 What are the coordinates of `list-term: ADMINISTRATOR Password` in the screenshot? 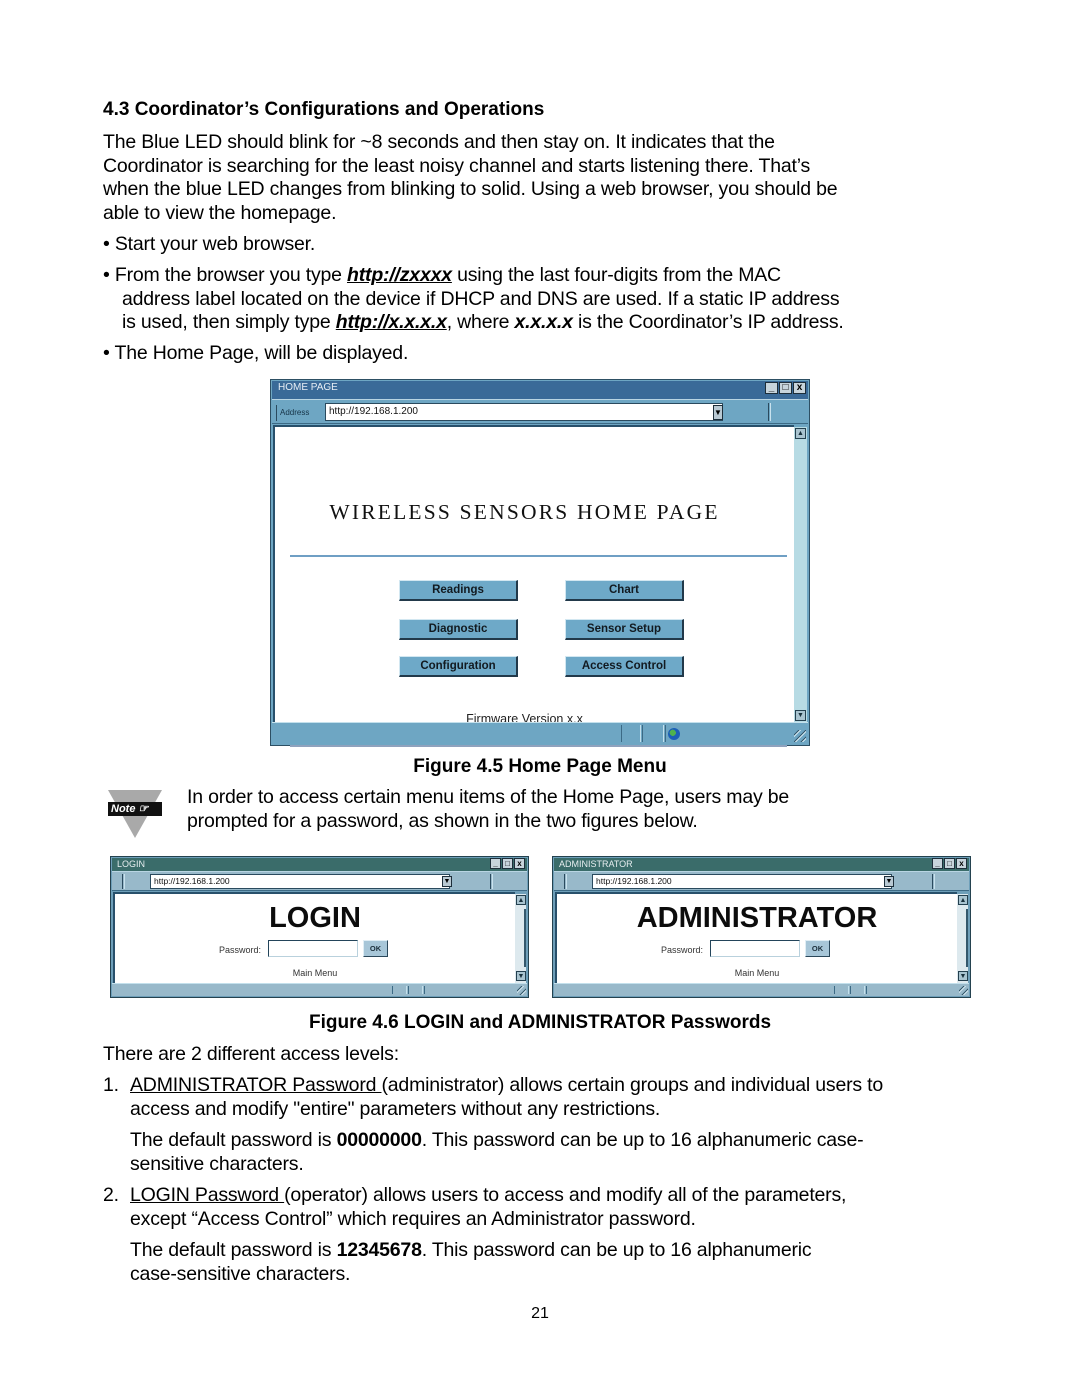 It's located at (256, 1085).